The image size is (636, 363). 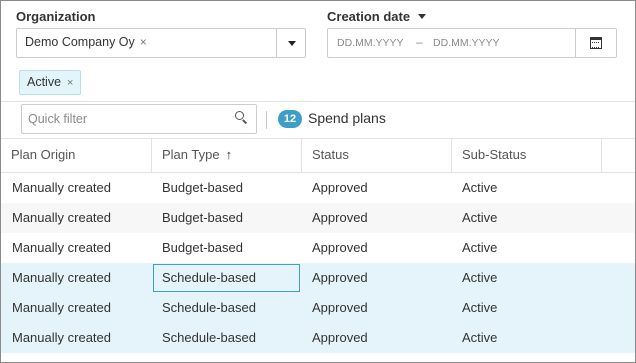 What do you see at coordinates (290, 119) in the screenshot?
I see `plan-count-badge: 12` at bounding box center [290, 119].